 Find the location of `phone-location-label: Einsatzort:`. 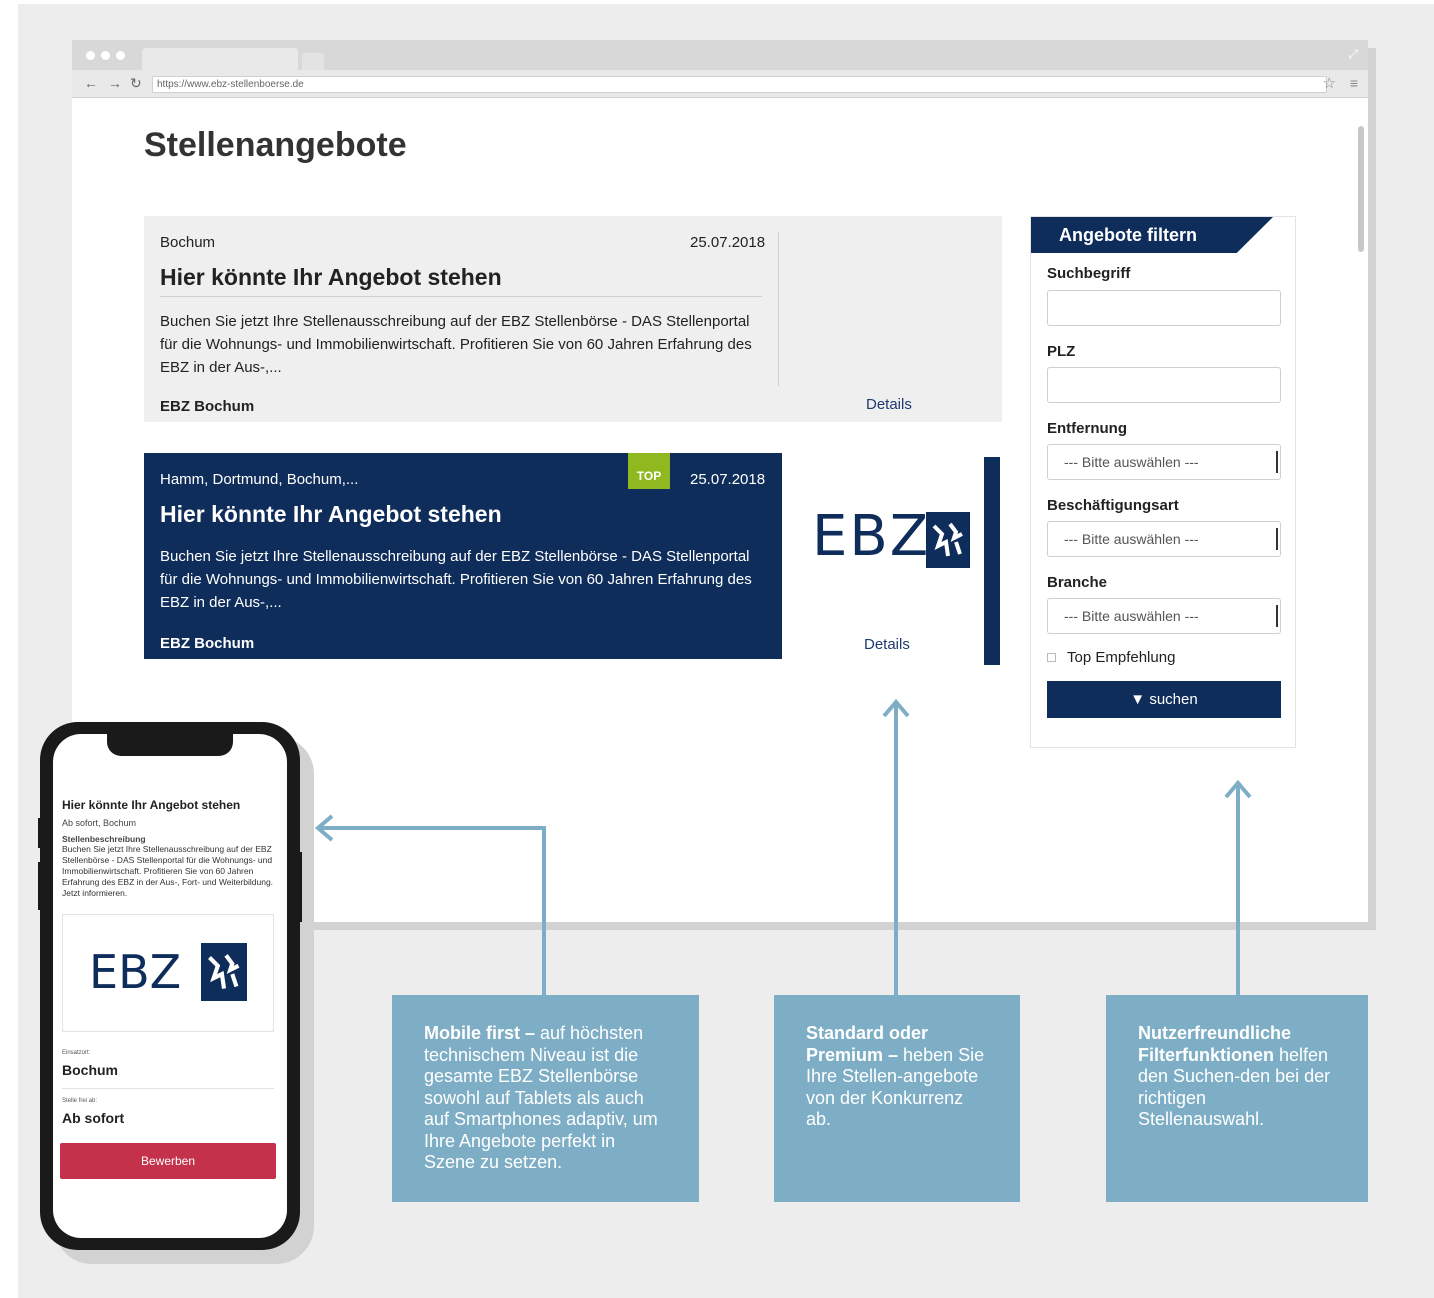

phone-location-label: Einsatzort: is located at coordinates (76, 1053).